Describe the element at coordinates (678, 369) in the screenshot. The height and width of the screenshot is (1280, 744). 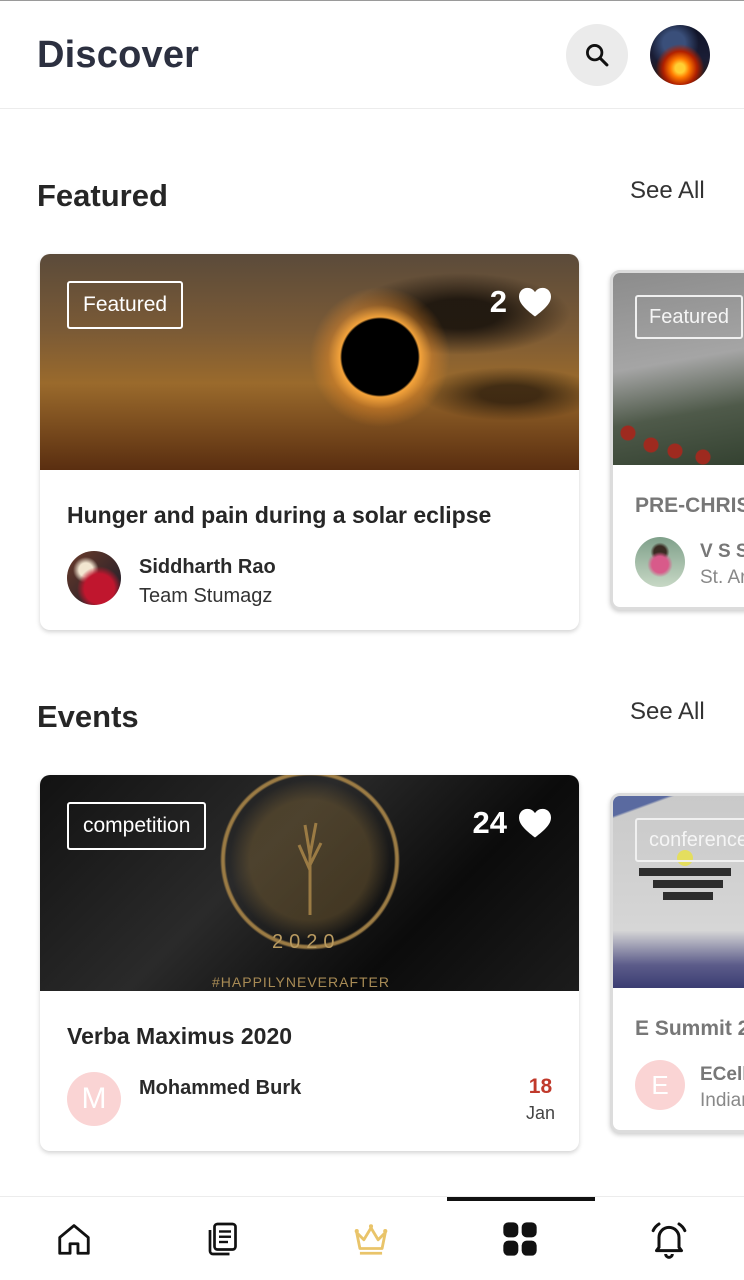
I see `featured-card-next-image: Featured` at that location.